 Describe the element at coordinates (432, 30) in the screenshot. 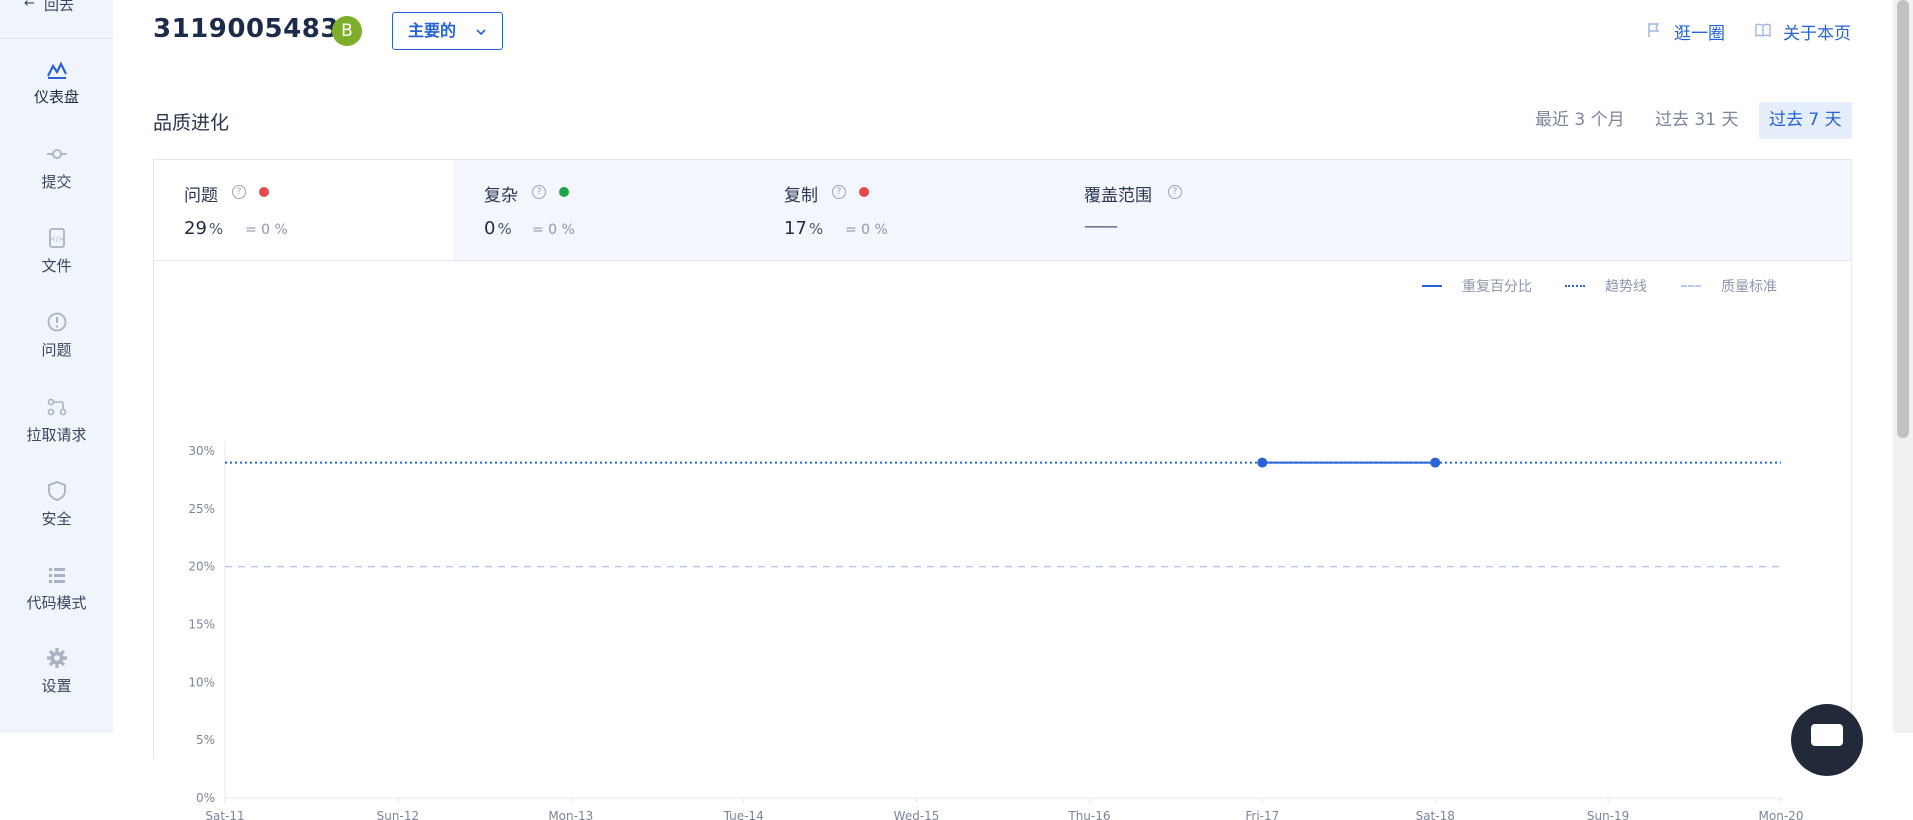

I see `branch-label: 主要的` at that location.